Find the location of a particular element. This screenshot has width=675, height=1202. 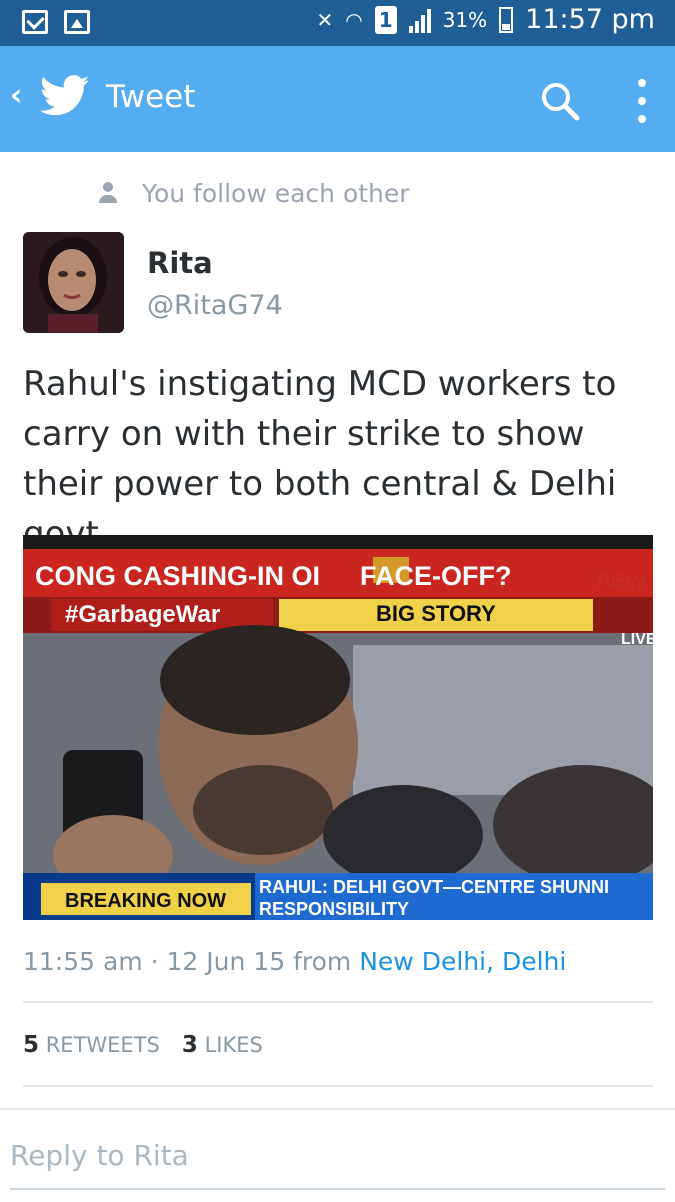

ticker-line-1: RAHUL: DELHI GOVT—CENTRE SHUNNI is located at coordinates (434, 887).